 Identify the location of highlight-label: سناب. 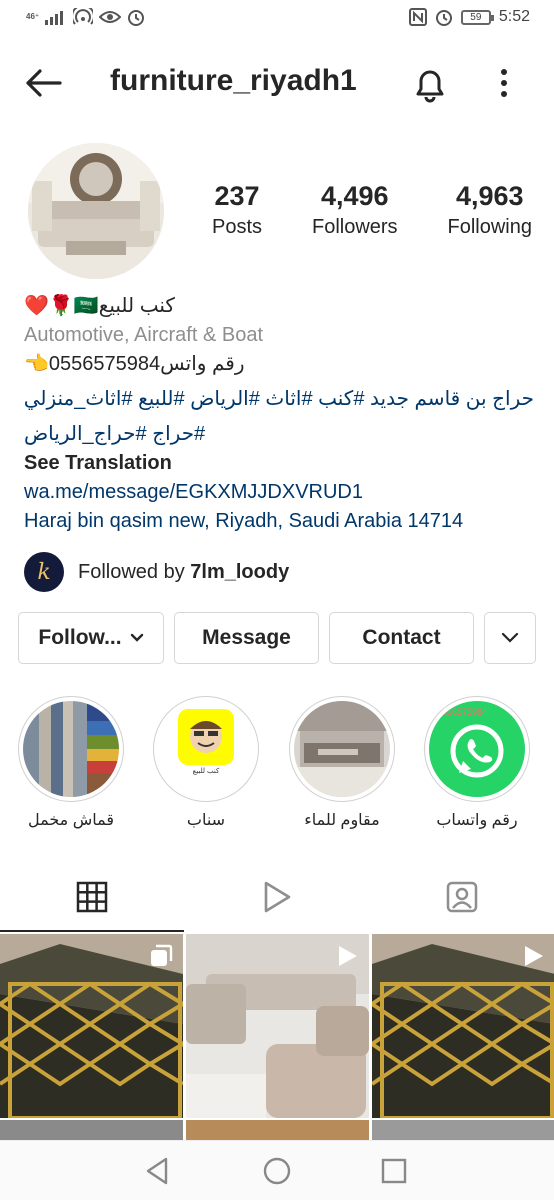
(206, 820).